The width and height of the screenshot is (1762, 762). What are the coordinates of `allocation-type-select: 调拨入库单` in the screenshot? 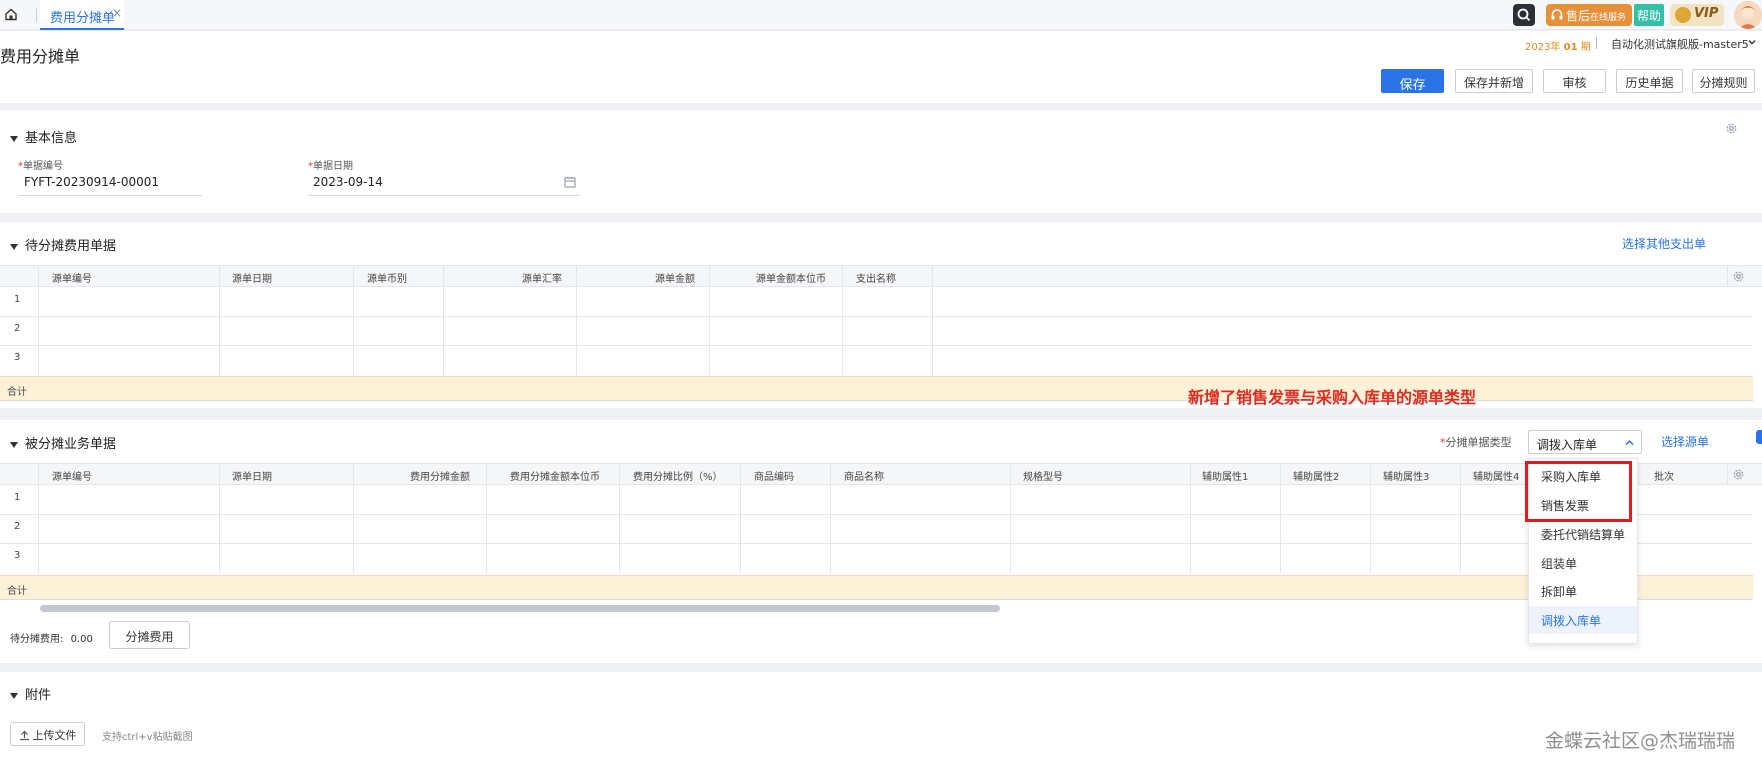 It's located at (1585, 442).